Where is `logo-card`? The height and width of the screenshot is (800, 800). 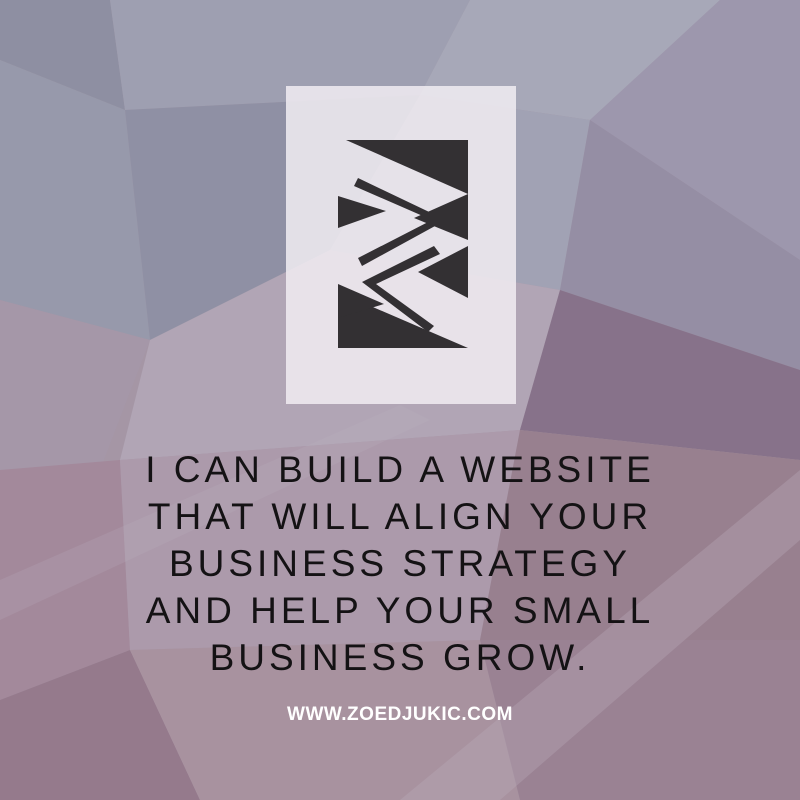
logo-card is located at coordinates (401, 245).